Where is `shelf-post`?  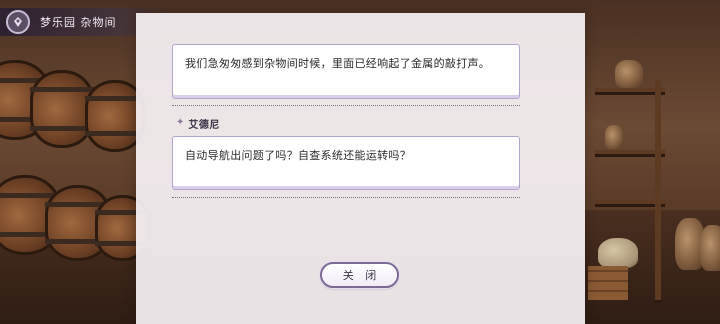 shelf-post is located at coordinates (658, 190).